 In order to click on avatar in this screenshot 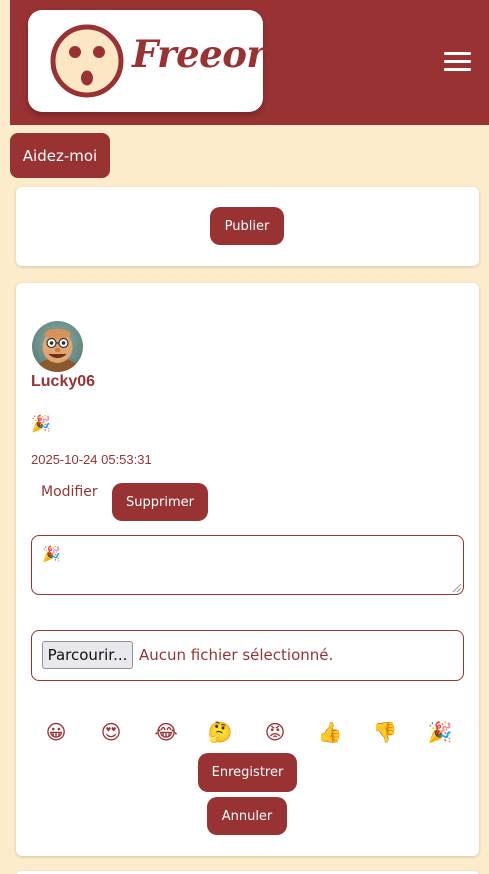, I will do `click(57, 346)`.